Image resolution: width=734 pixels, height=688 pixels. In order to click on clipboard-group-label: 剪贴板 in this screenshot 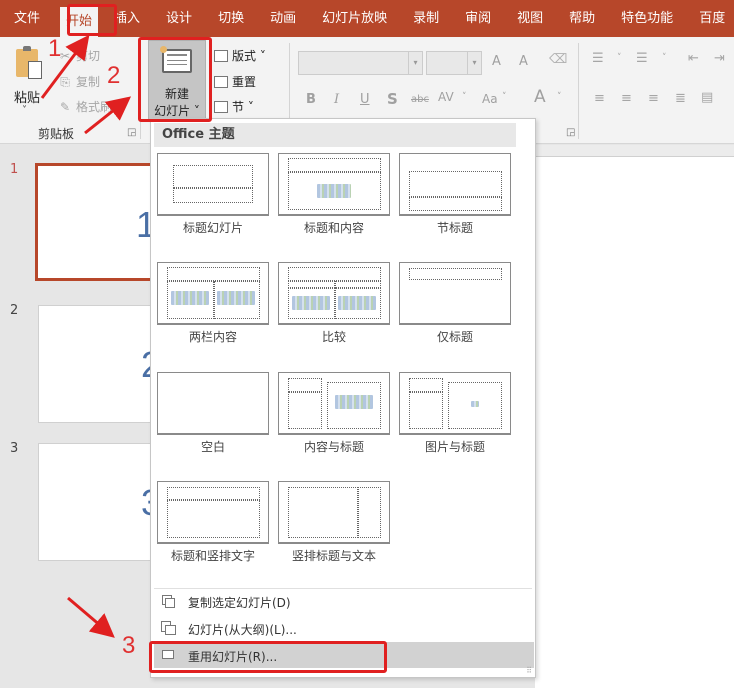, I will do `click(56, 134)`.